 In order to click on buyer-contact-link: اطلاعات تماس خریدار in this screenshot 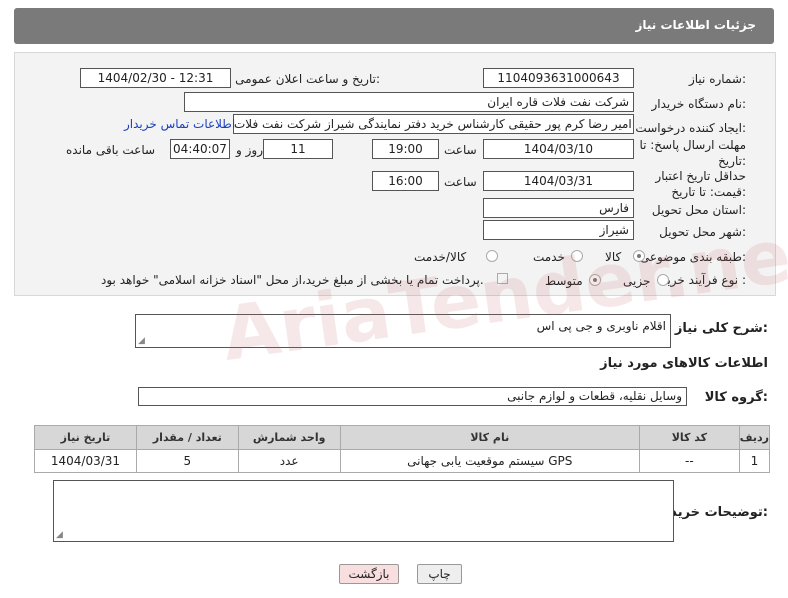, I will do `click(179, 124)`.